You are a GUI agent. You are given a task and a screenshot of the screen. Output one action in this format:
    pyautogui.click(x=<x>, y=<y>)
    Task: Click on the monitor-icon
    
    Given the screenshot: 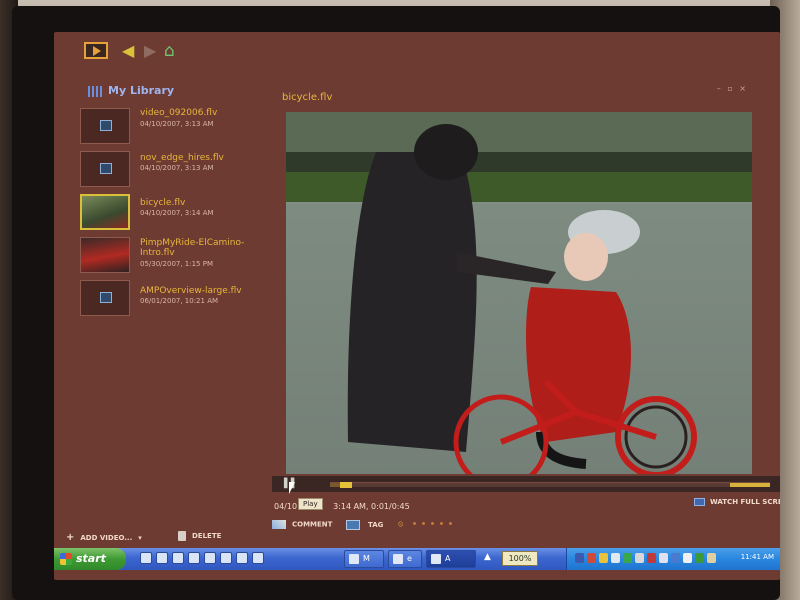 What is the action you would take?
    pyautogui.click(x=699, y=502)
    